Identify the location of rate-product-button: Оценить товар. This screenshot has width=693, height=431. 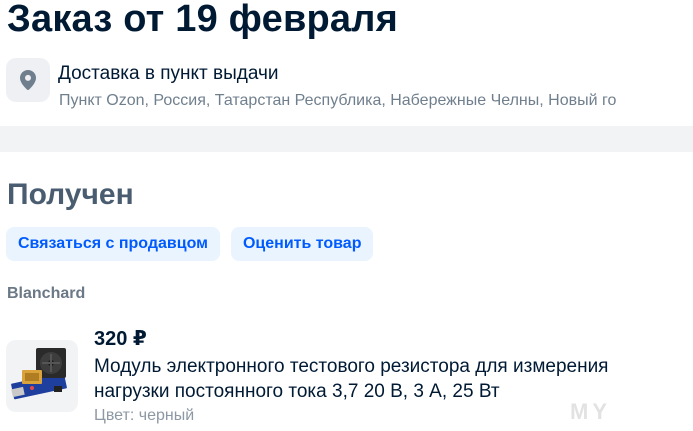
(302, 244).